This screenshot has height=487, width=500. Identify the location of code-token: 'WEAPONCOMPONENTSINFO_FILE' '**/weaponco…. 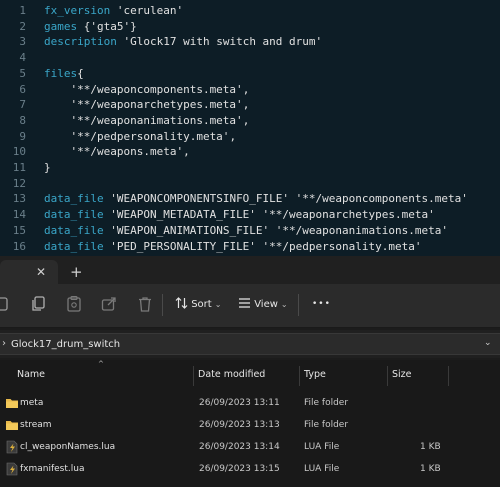
(289, 199).